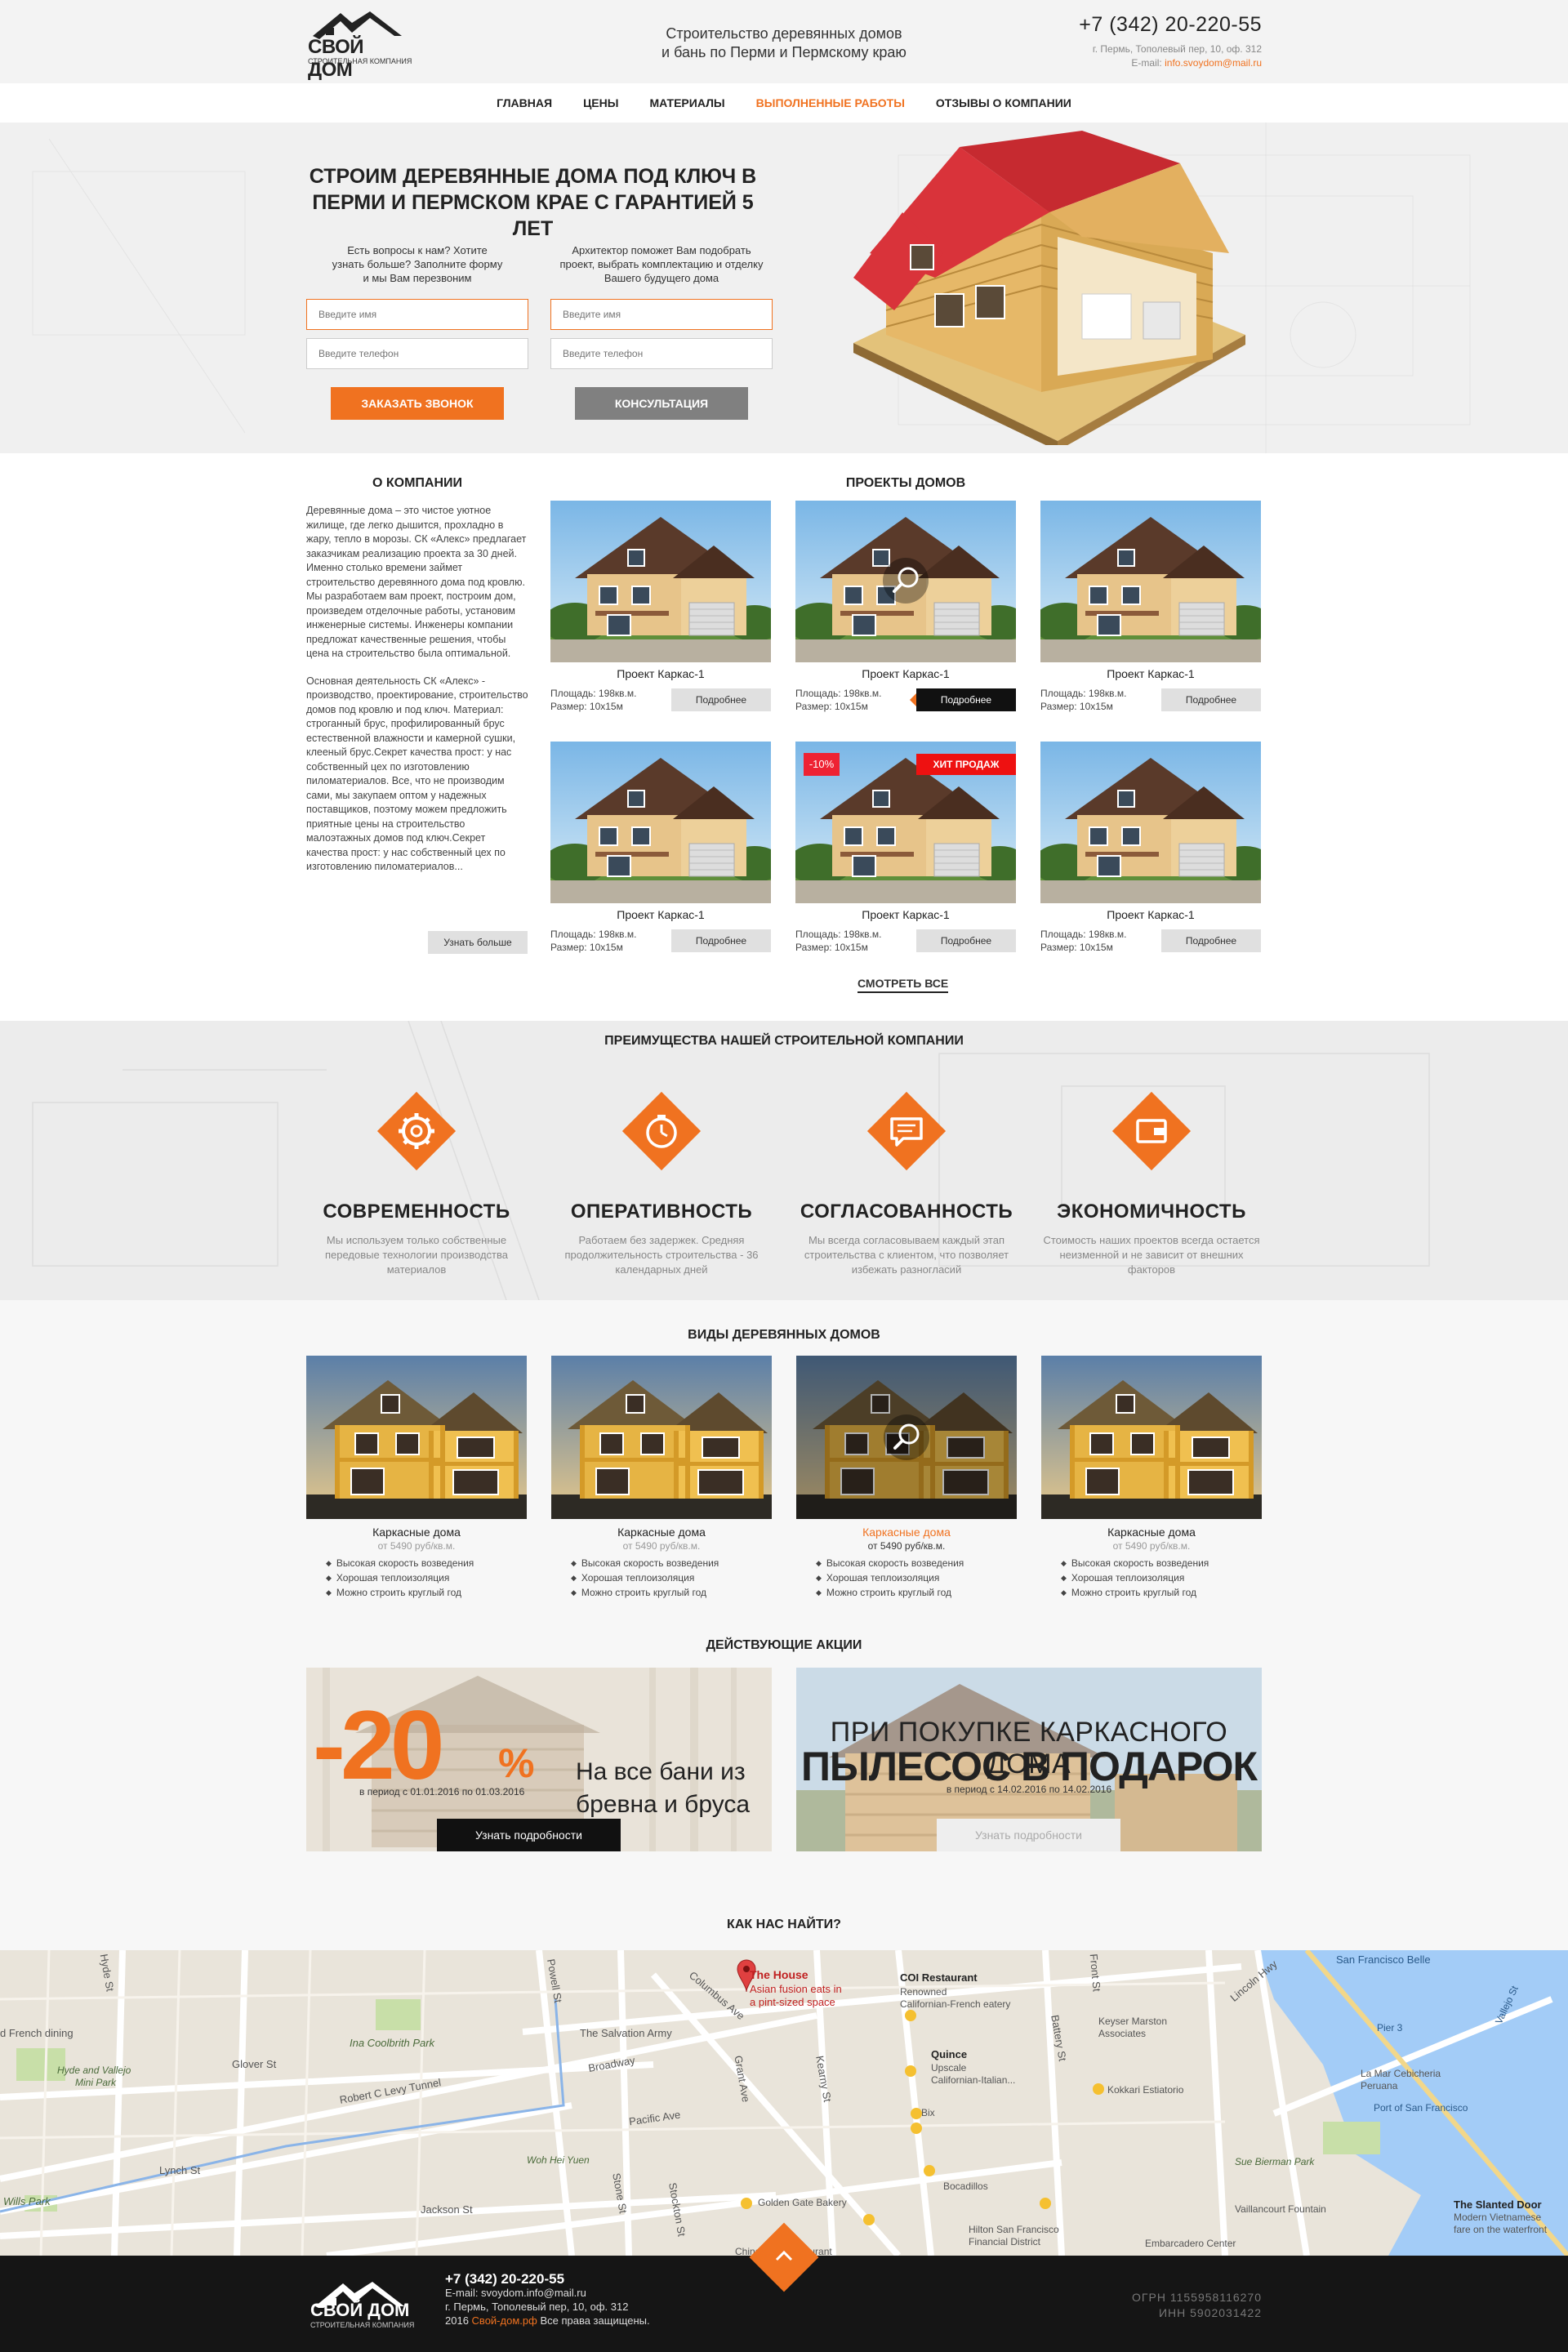 The image size is (1568, 2352). I want to click on footer-logo: СВОЙ ДОМ СТРОИТЕЛЬНАЯ КОМПАНИЯ, so click(361, 2304).